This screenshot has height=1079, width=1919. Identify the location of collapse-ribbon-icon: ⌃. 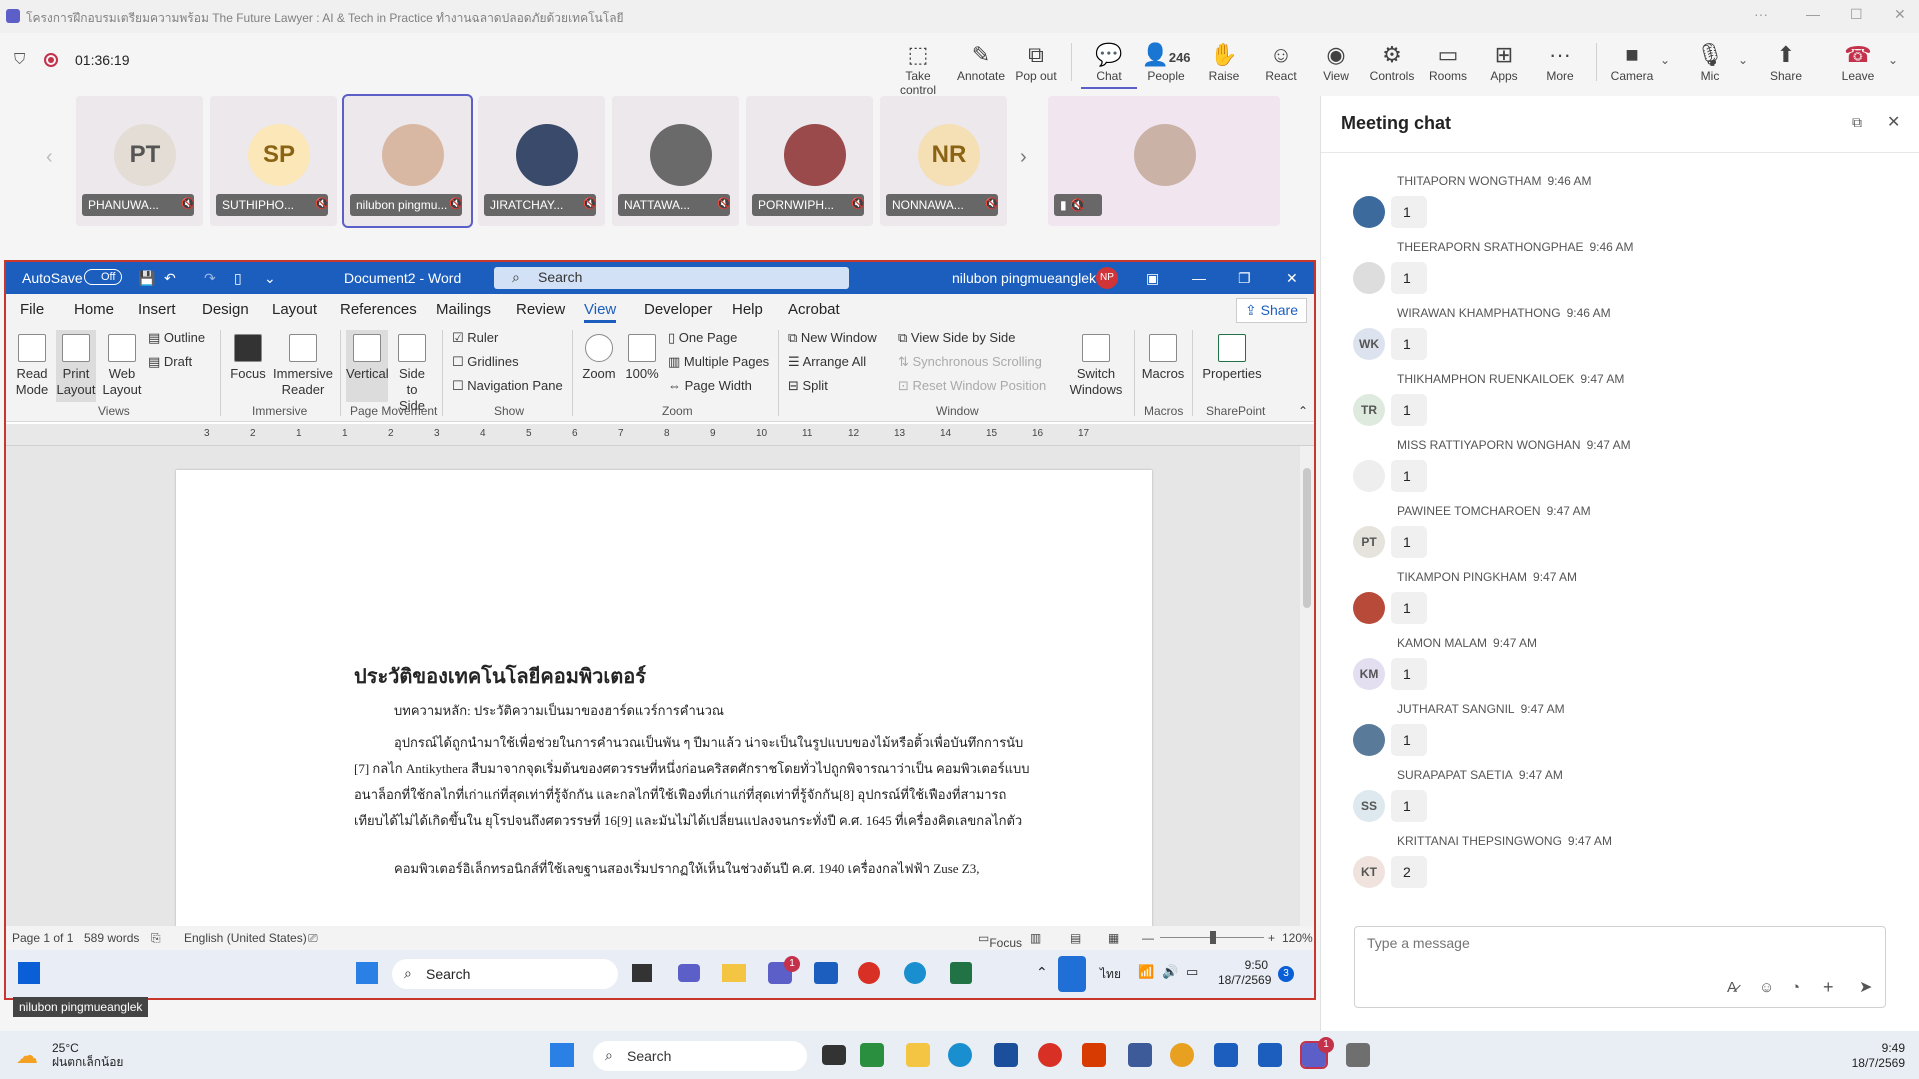
(1303, 411).